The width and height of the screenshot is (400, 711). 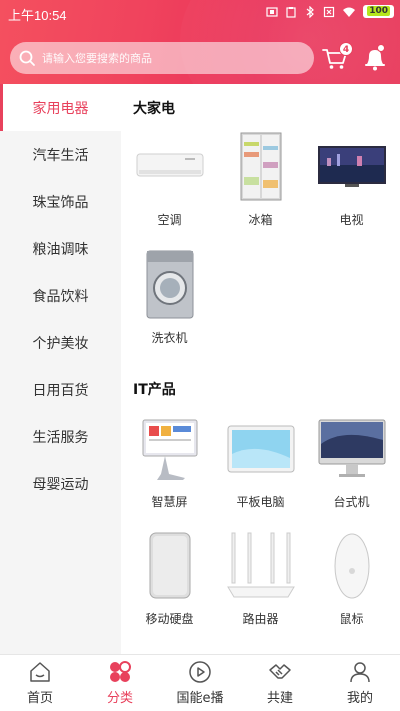 I want to click on sidebar-item-label: 个护美妆, so click(x=60, y=343).